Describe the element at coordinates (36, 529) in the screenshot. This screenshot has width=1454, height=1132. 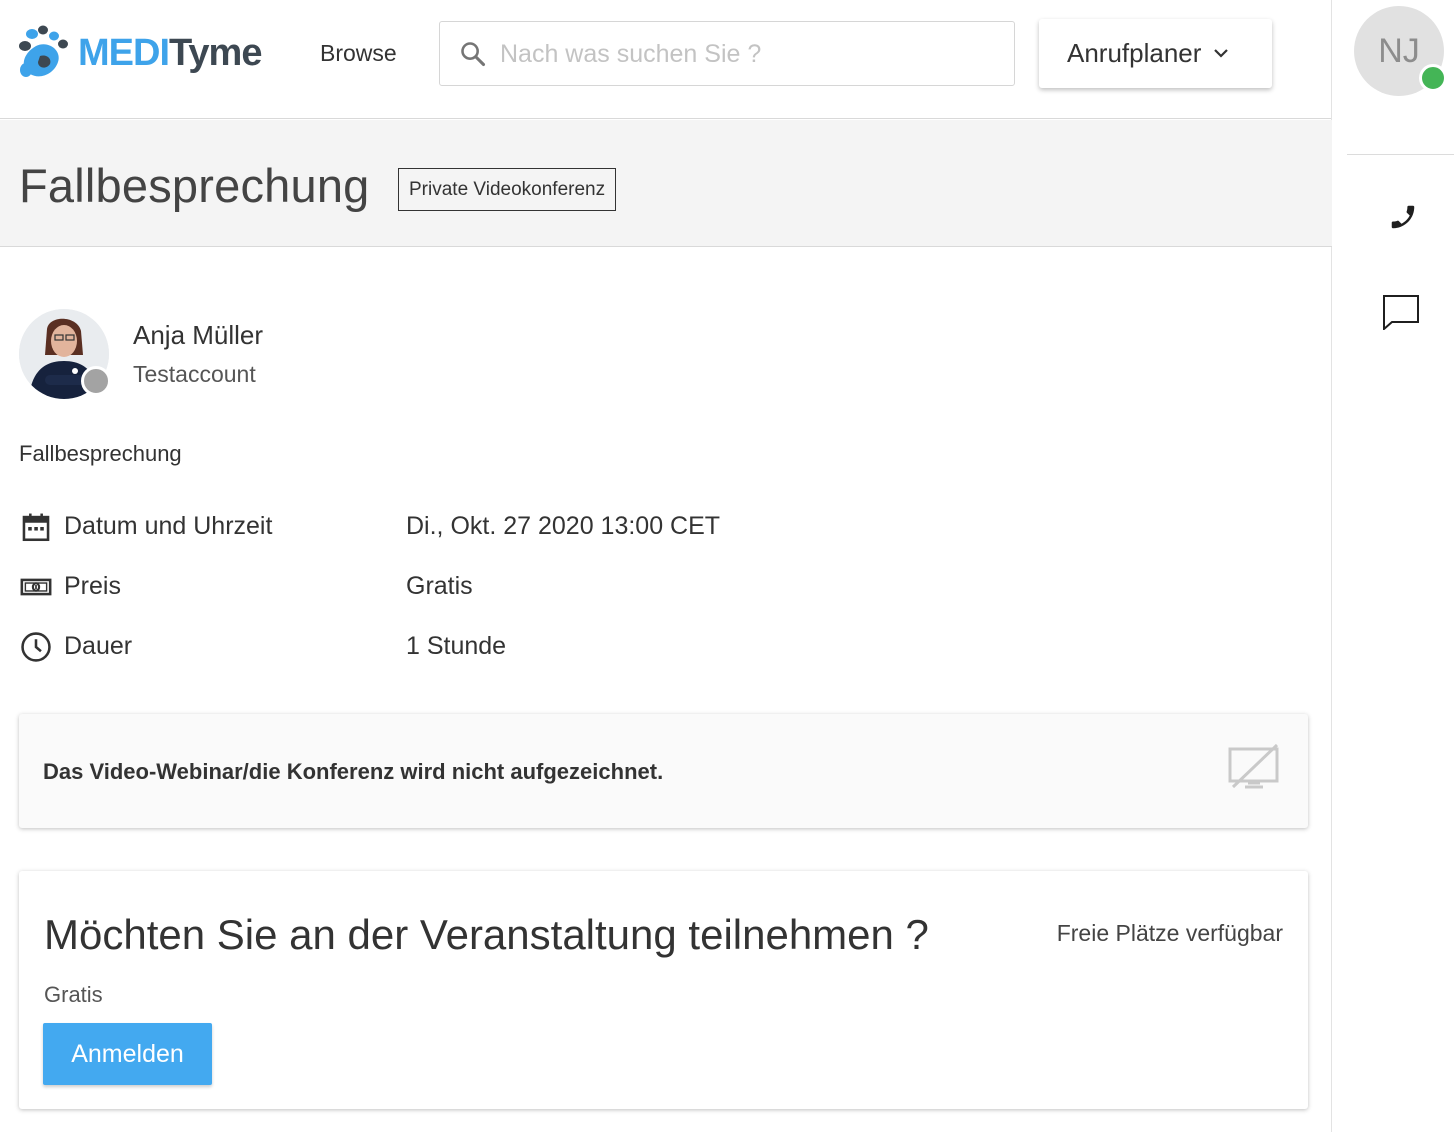
I see `calendar-icon` at that location.